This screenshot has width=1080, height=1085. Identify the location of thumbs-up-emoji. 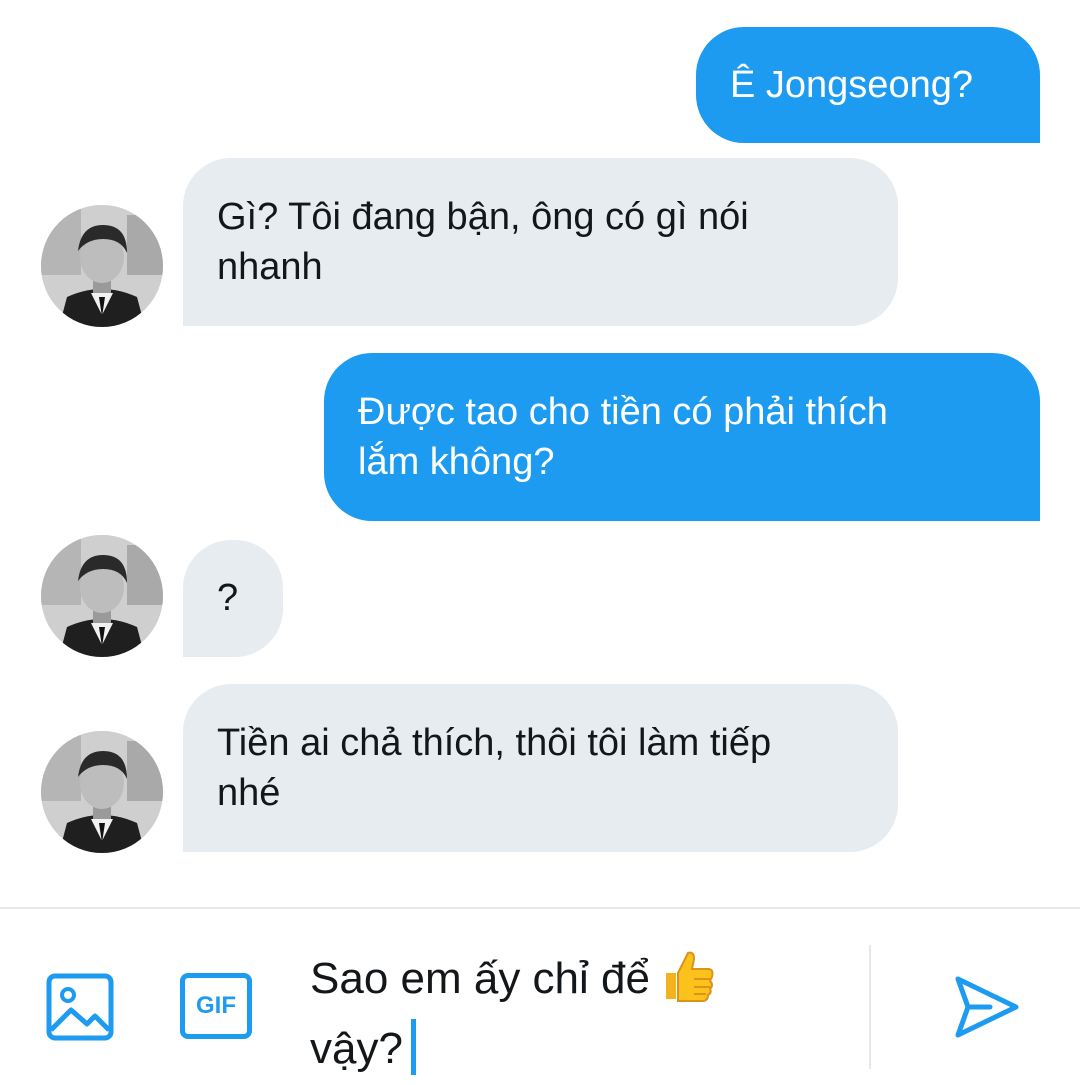
(688, 983).